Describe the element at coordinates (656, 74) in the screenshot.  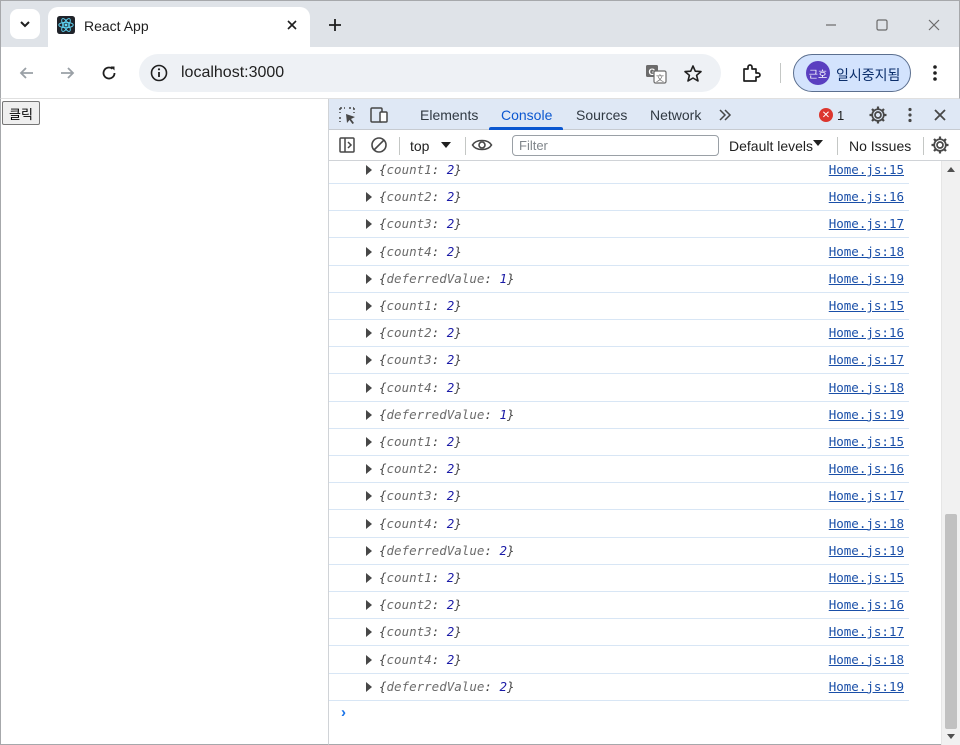
I see `translate-button: G文` at that location.